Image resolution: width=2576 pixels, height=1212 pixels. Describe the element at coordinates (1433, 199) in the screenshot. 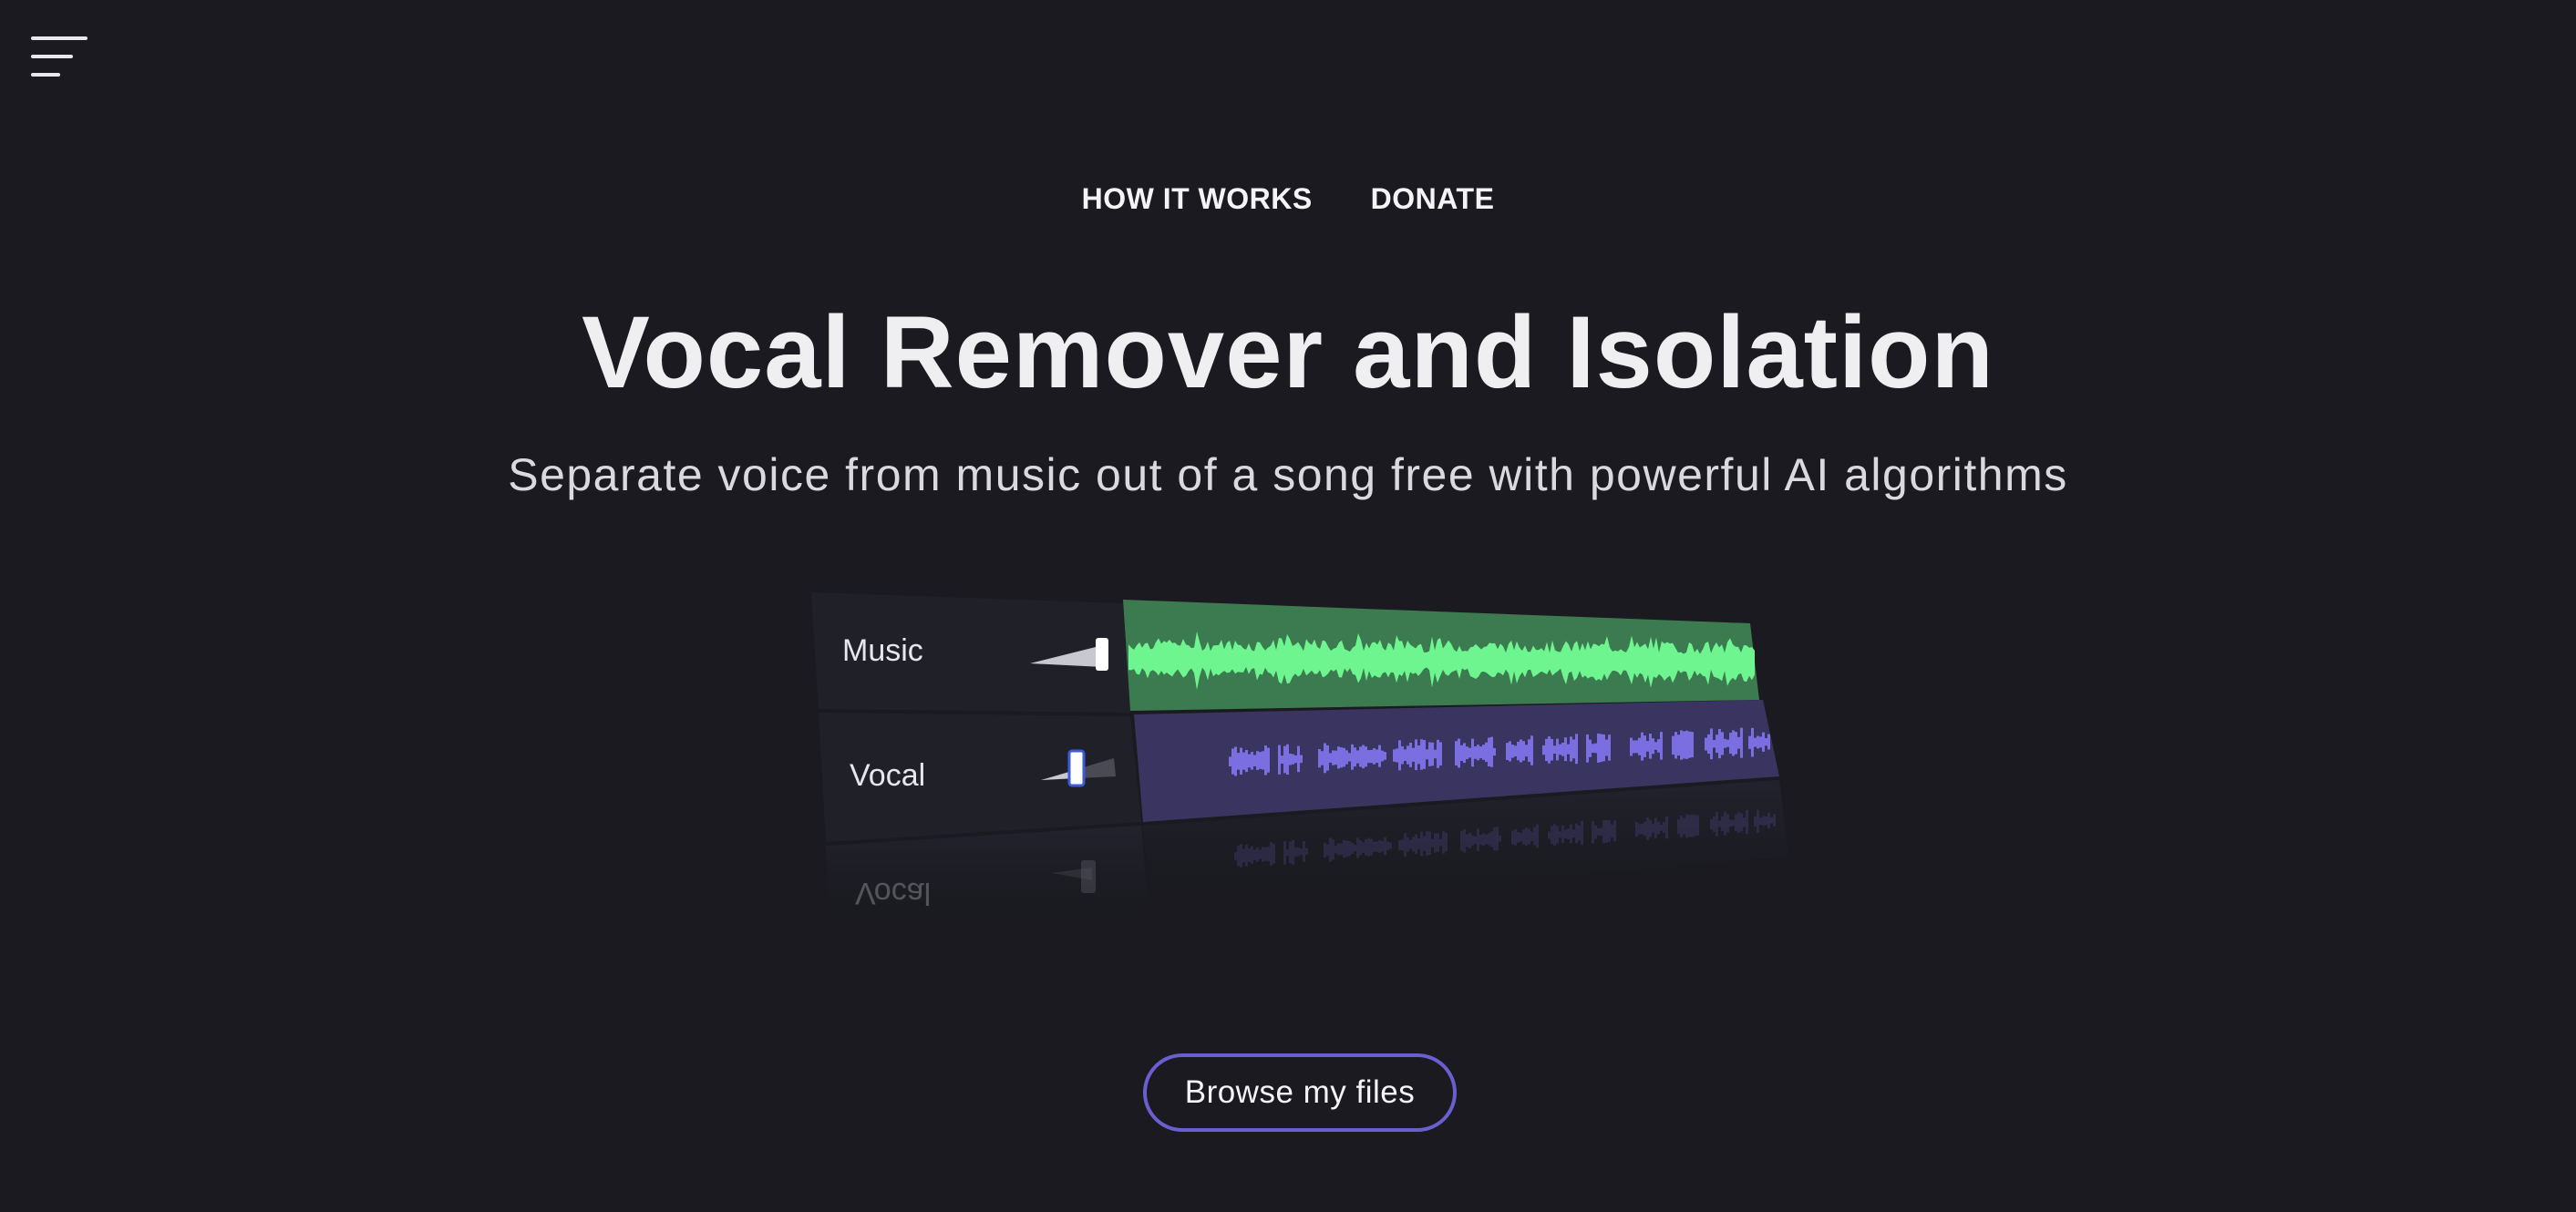

I see `nav-link-donate: DONATE` at that location.